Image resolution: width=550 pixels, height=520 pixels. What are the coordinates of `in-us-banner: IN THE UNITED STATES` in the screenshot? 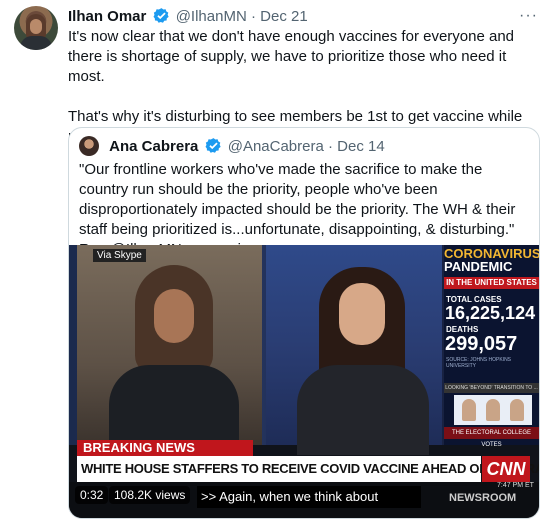 It's located at (491, 283).